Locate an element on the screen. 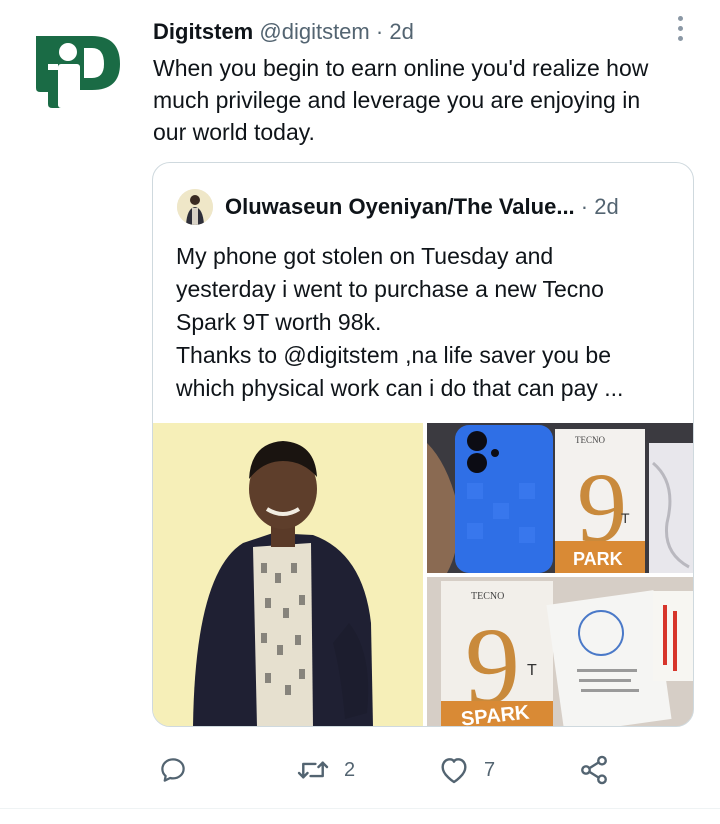 This screenshot has width=720, height=824. box2-model-suffix: T is located at coordinates (532, 670).